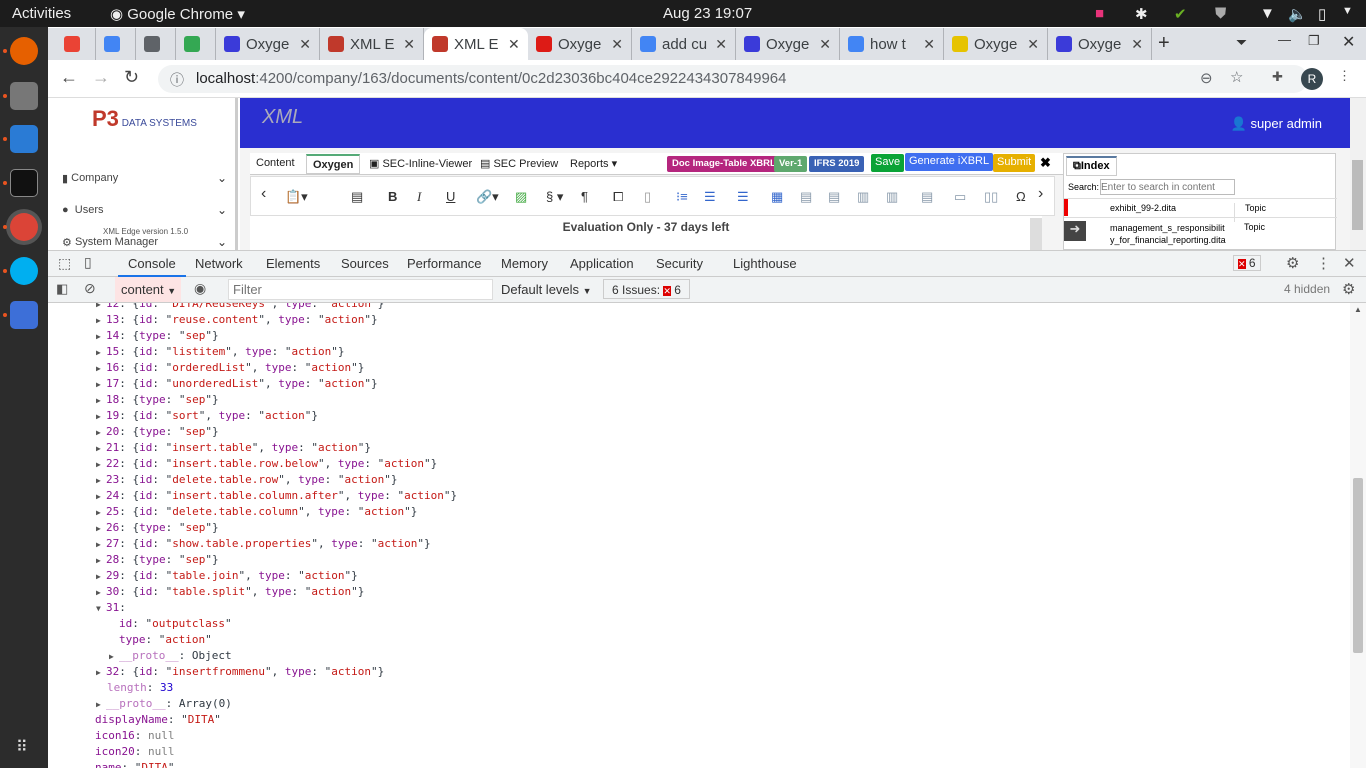 The image size is (1366, 768). I want to click on inspect-element-icon: ⬚, so click(64, 263).